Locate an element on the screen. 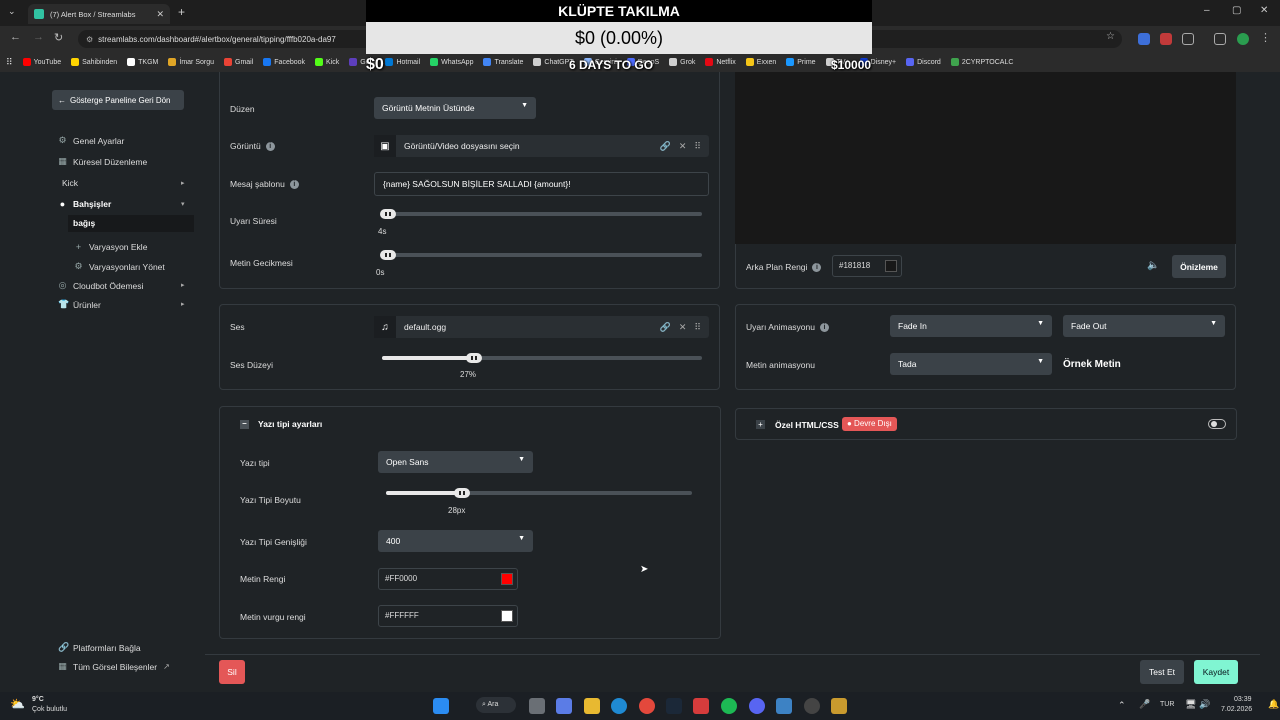 This screenshot has width=1280, height=720. text-animation-select: Tada ▼ is located at coordinates (971, 364).